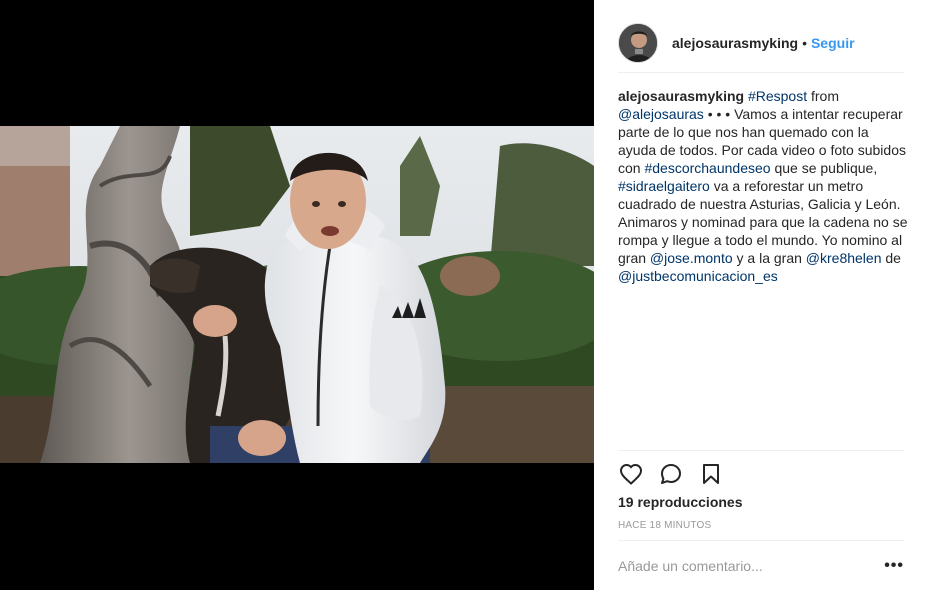  What do you see at coordinates (769, 258) in the screenshot?
I see `caption-text-5: y a la gran` at bounding box center [769, 258].